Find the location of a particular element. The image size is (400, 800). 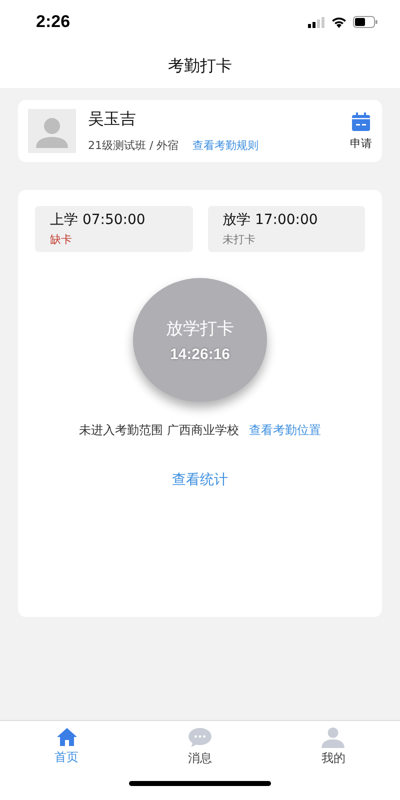

apply-button: 申请 is located at coordinates (361, 131).